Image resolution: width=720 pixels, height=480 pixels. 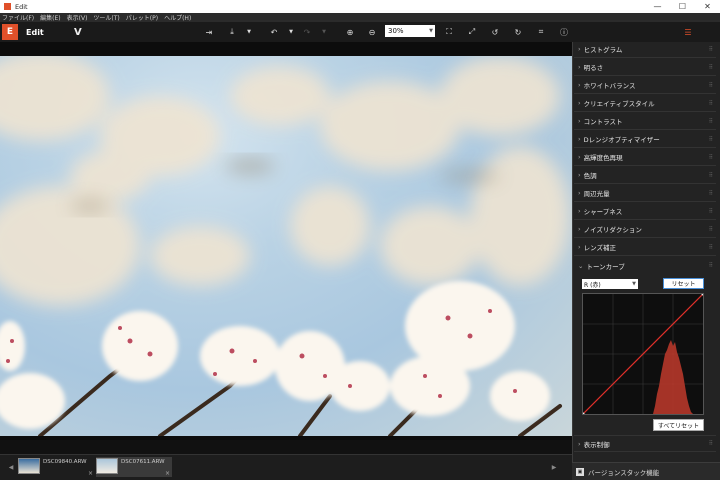 What do you see at coordinates (564, 32) in the screenshot?
I see `info-icon: ⓘ` at bounding box center [564, 32].